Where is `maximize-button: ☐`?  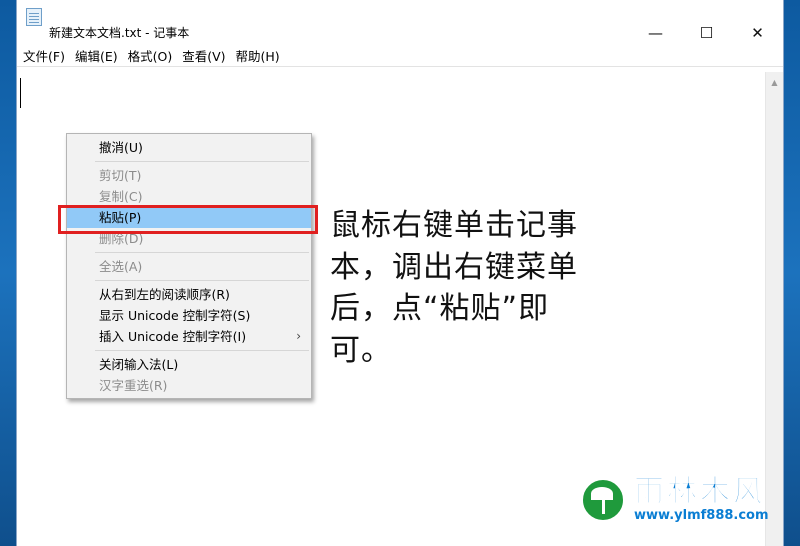 maximize-button: ☐ is located at coordinates (706, 33).